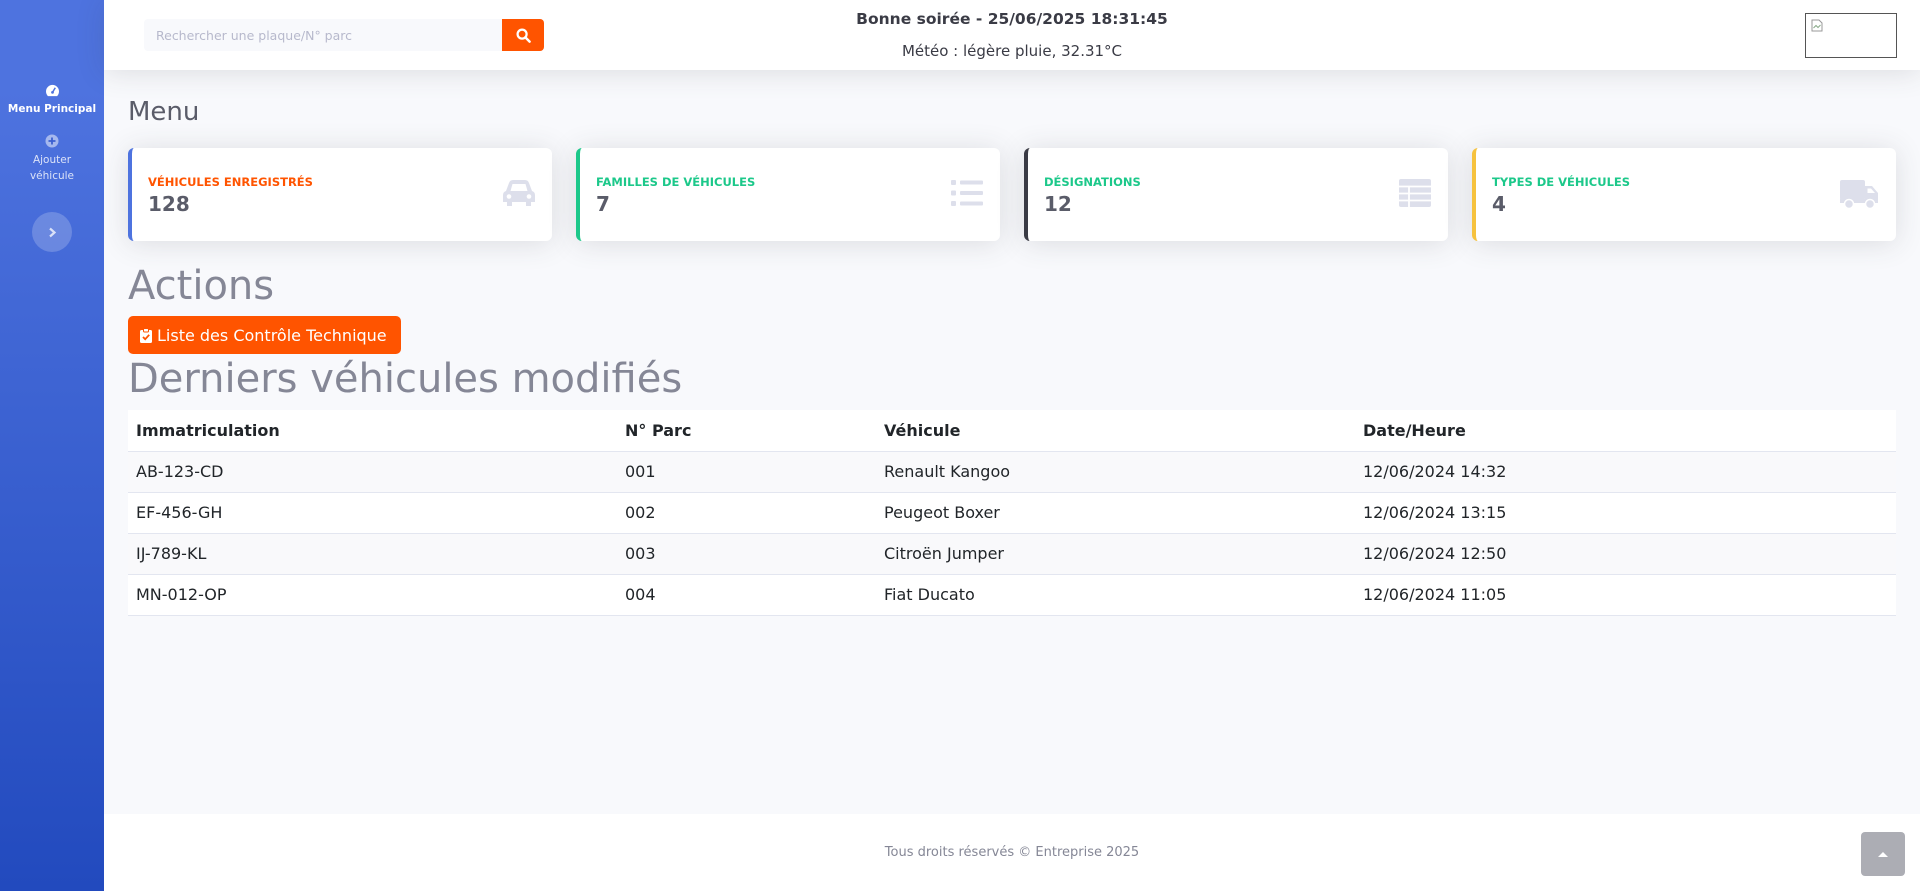 The image size is (1920, 891). I want to click on sidebar-toggle-button, so click(52, 232).